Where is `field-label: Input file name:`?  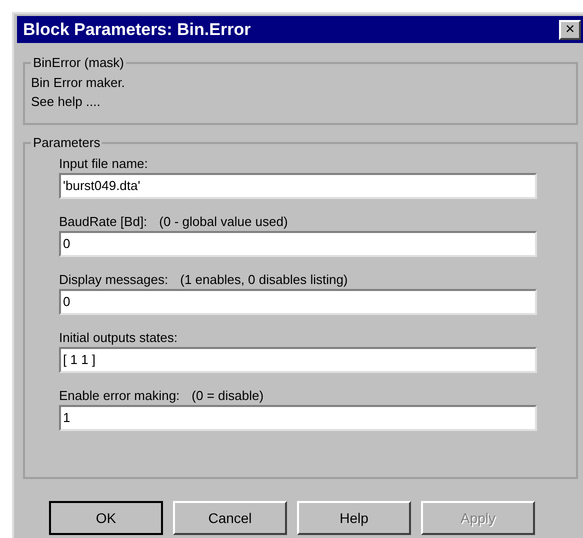 field-label: Input file name: is located at coordinates (103, 163).